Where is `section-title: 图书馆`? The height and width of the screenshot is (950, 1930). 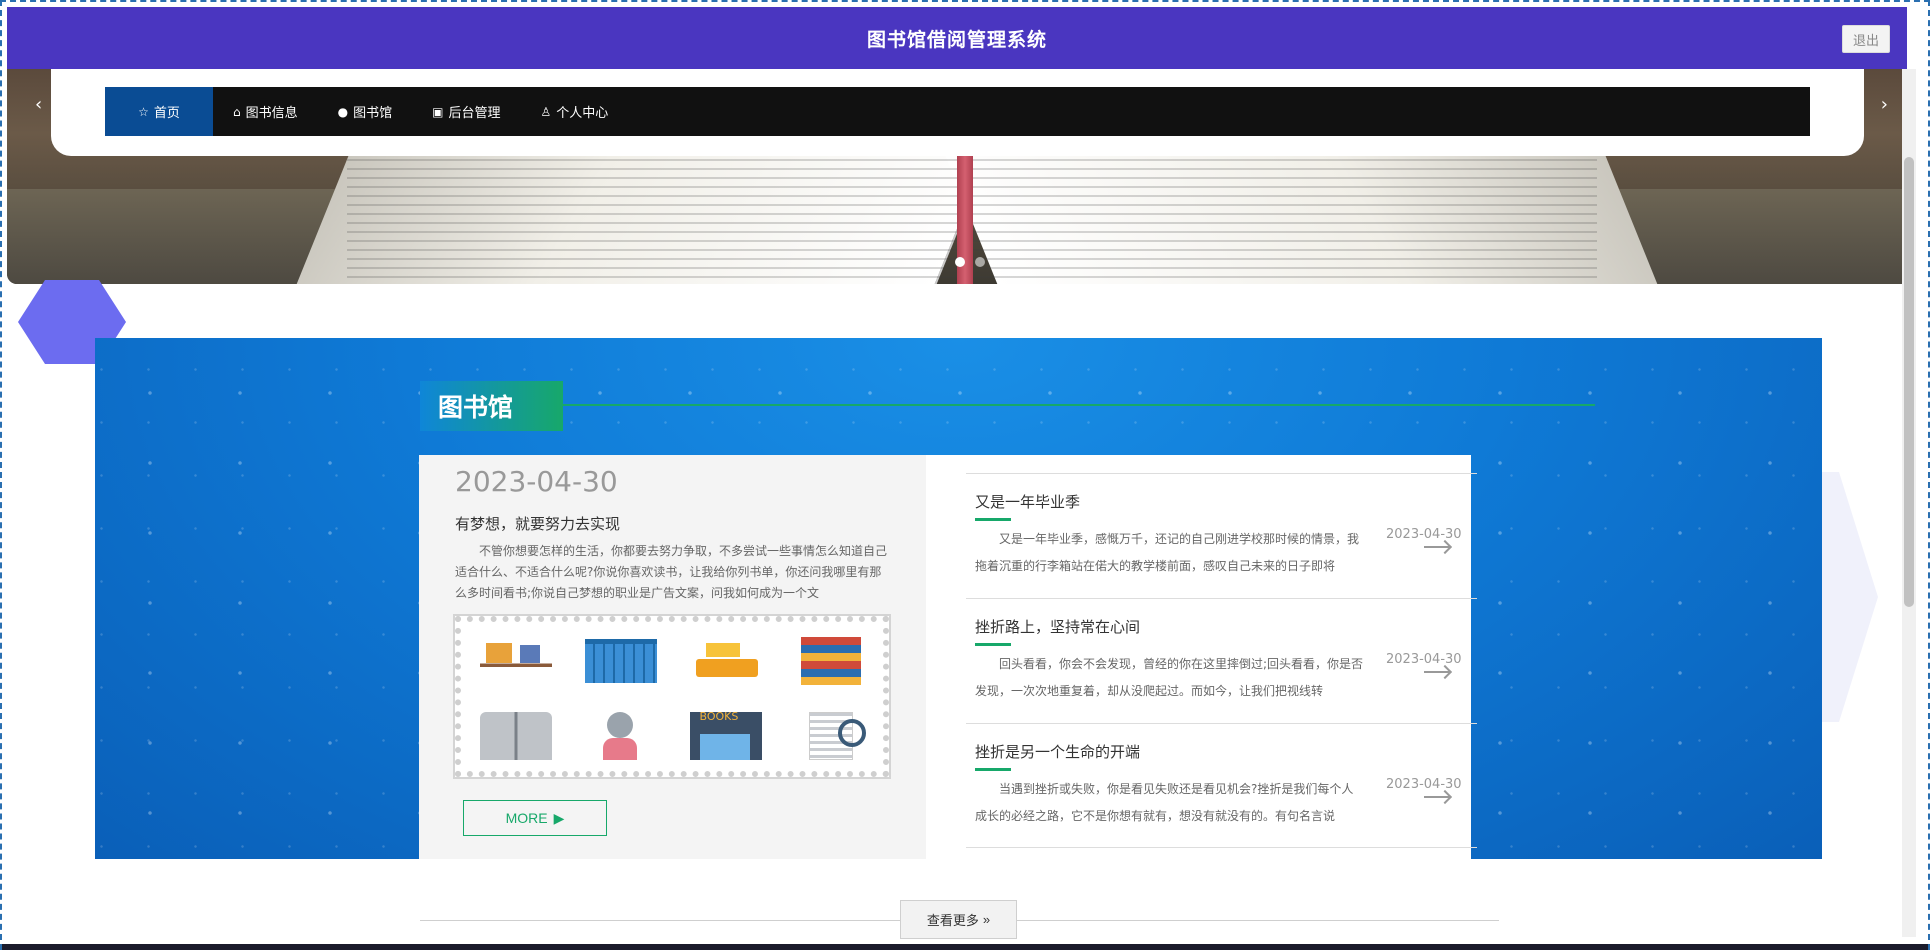
section-title: 图书馆 is located at coordinates (491, 406).